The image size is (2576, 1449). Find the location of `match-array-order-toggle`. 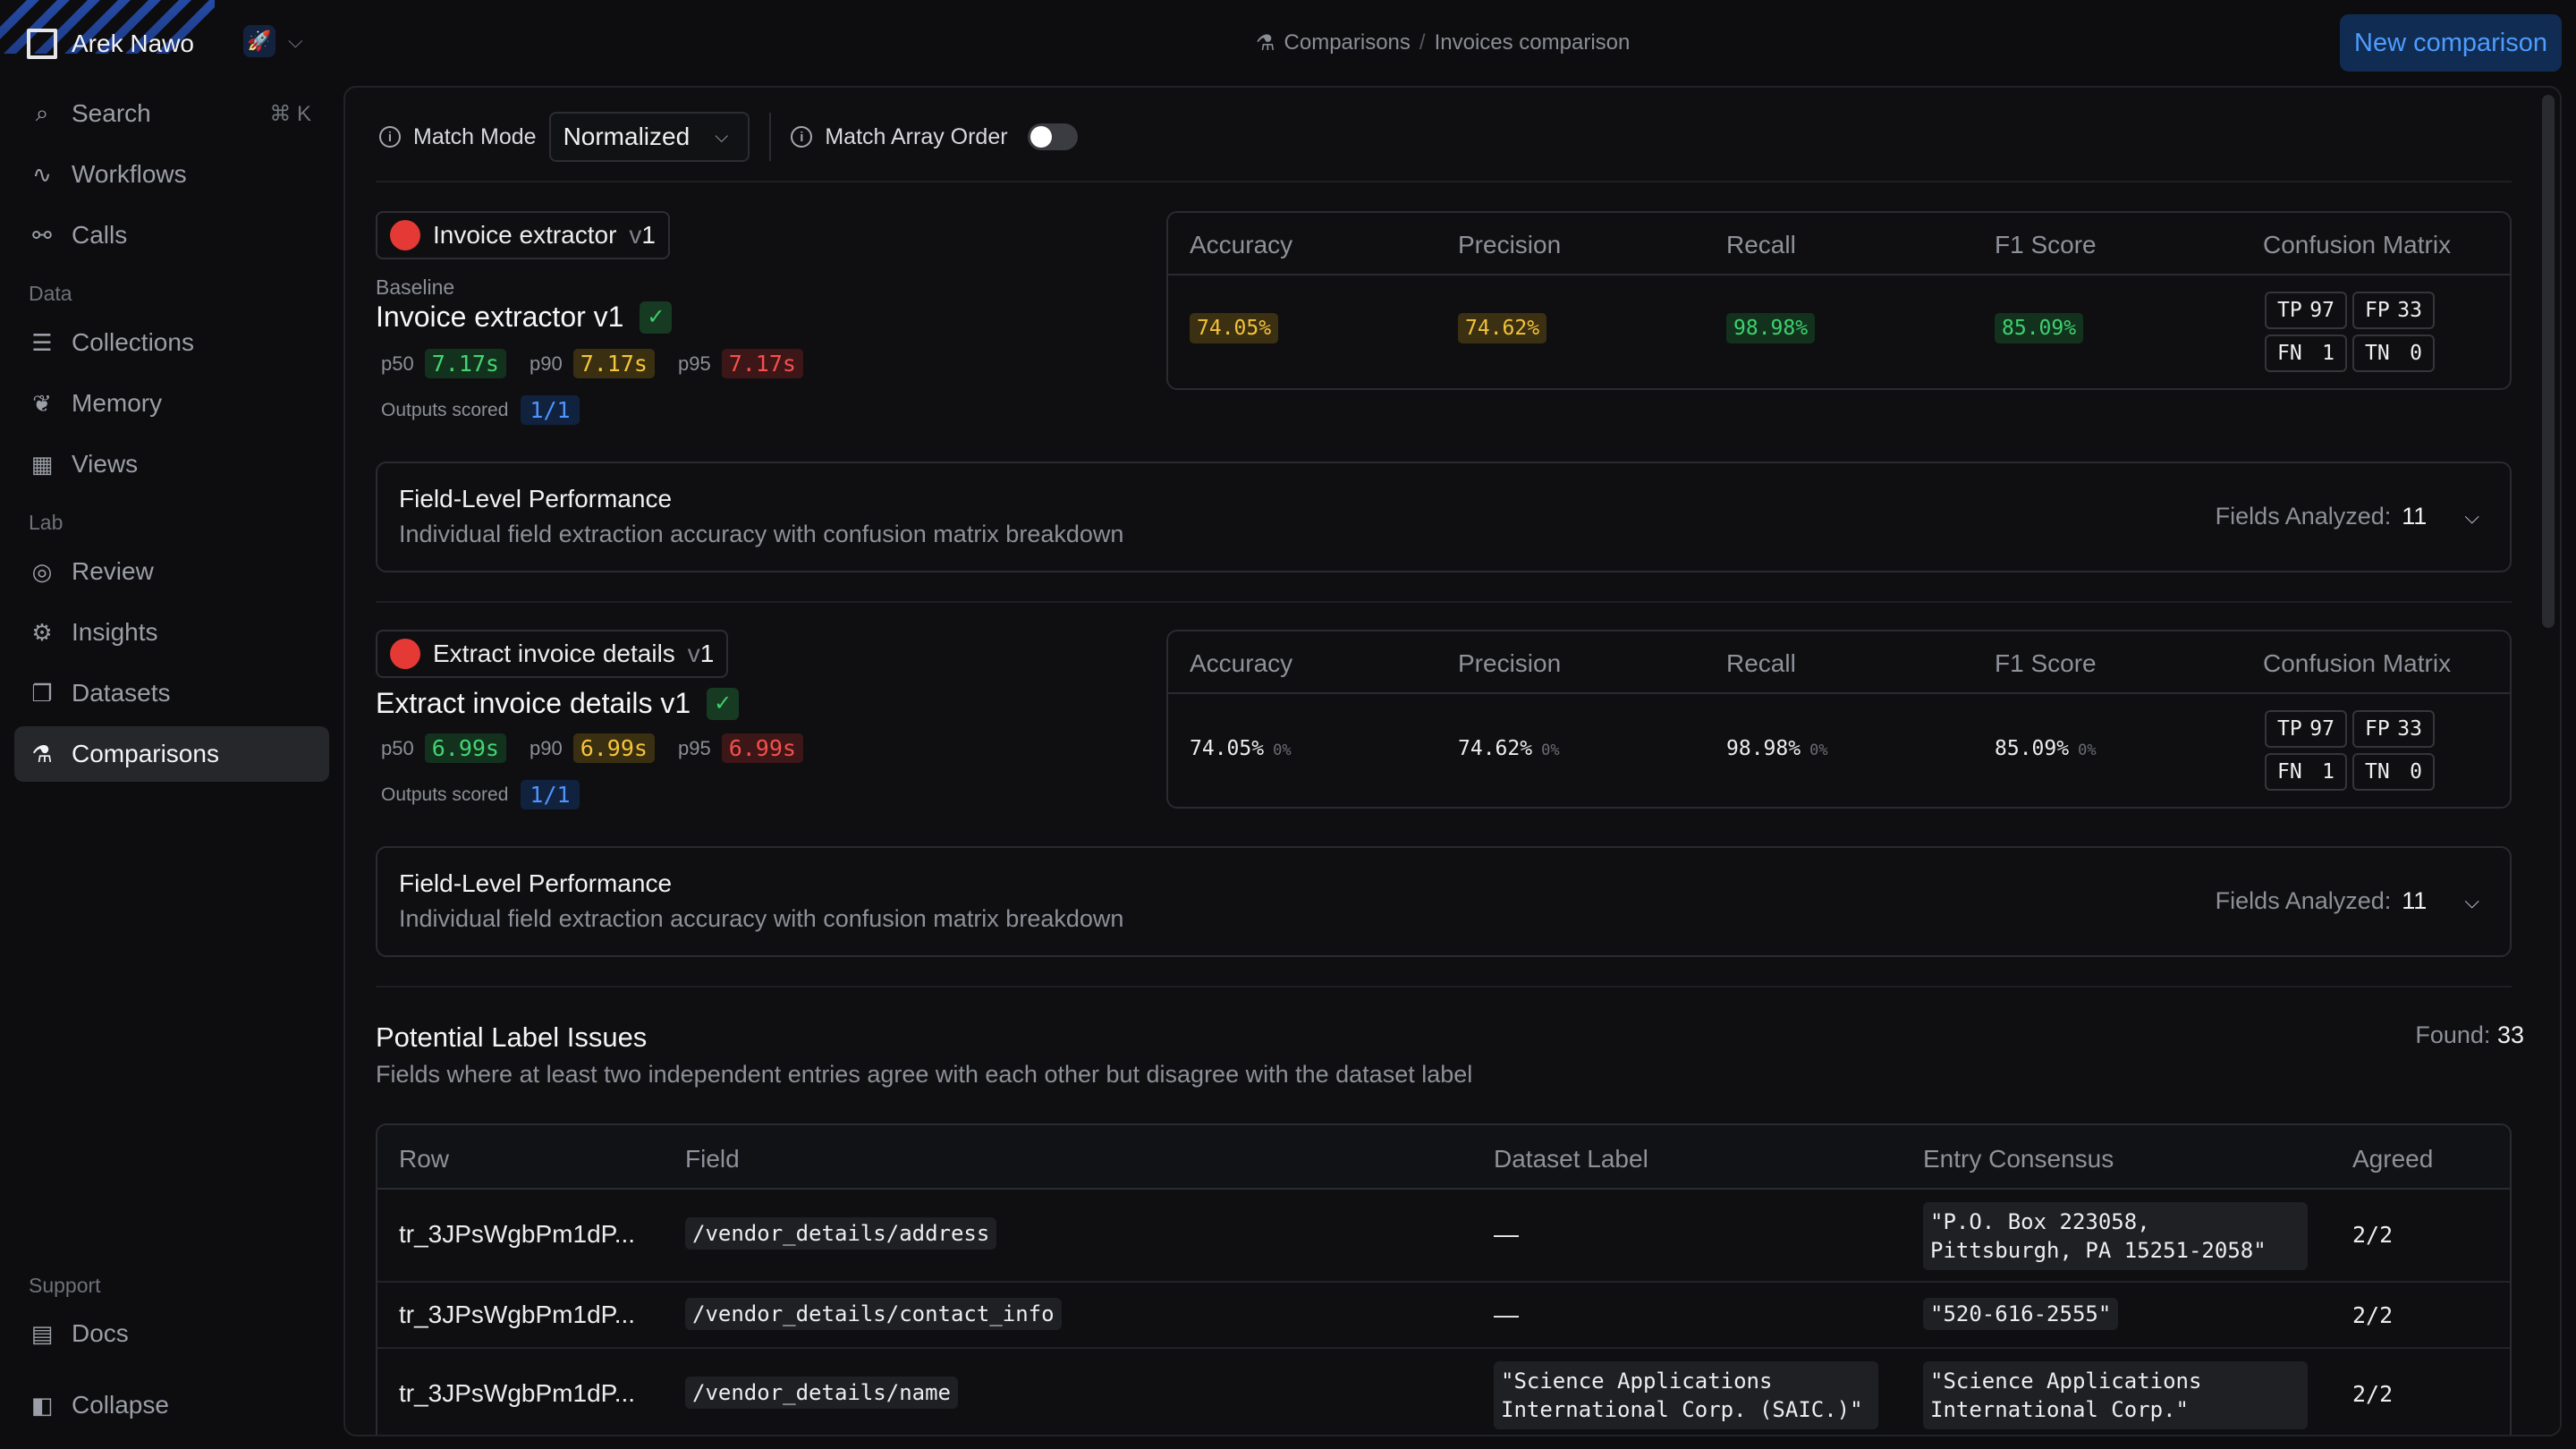

match-array-order-toggle is located at coordinates (1052, 136).